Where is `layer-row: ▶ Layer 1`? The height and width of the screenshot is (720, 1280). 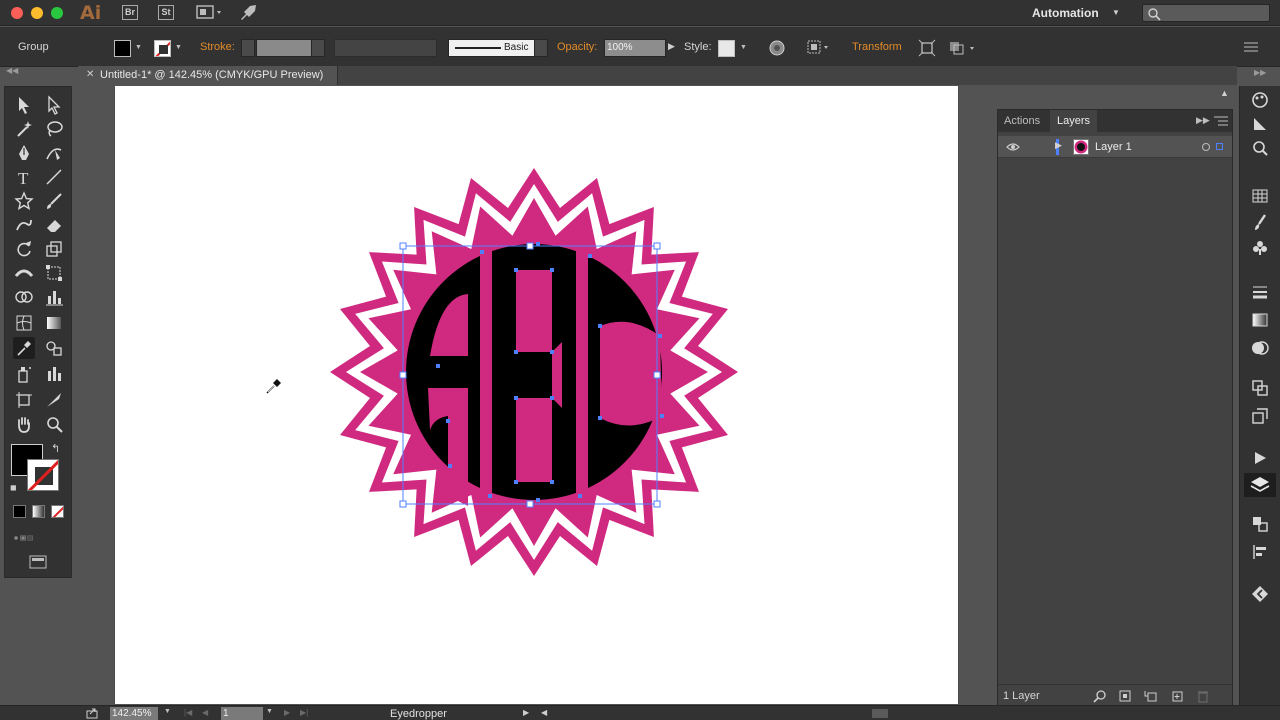
layer-row: ▶ Layer 1 is located at coordinates (1115, 147).